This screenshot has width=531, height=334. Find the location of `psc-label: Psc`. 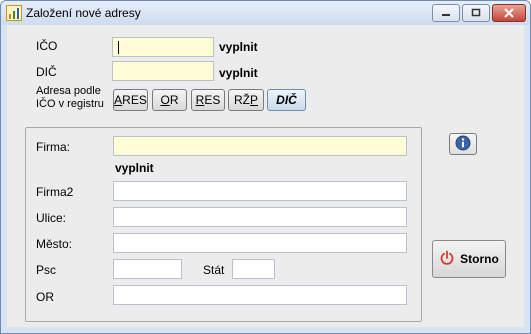

psc-label: Psc is located at coordinates (46, 270).